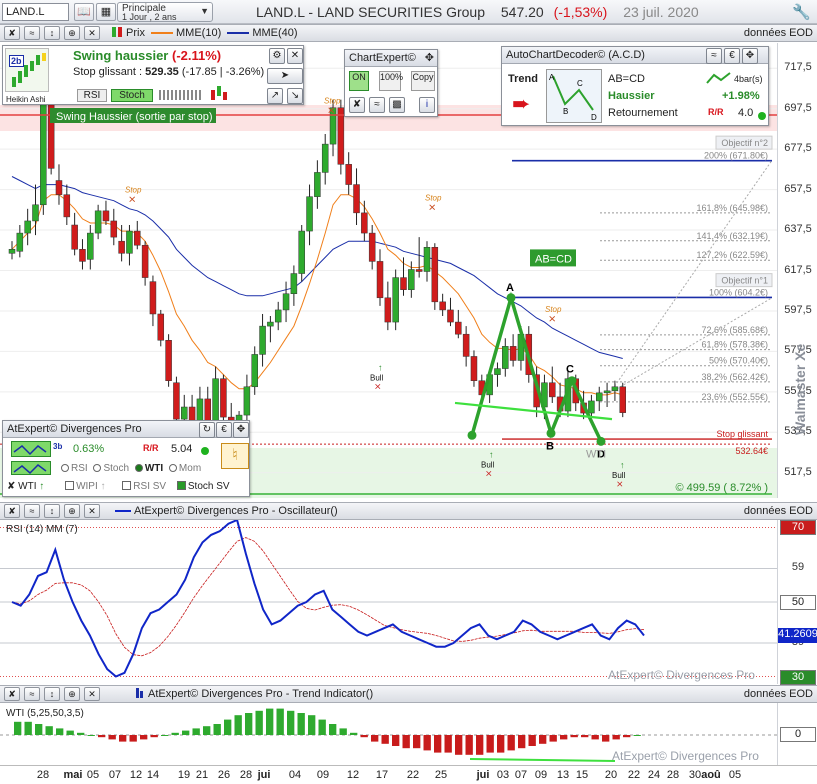 This screenshot has height=784, width=817. I want to click on radio-stoch-label: Stoch, so click(116, 468).